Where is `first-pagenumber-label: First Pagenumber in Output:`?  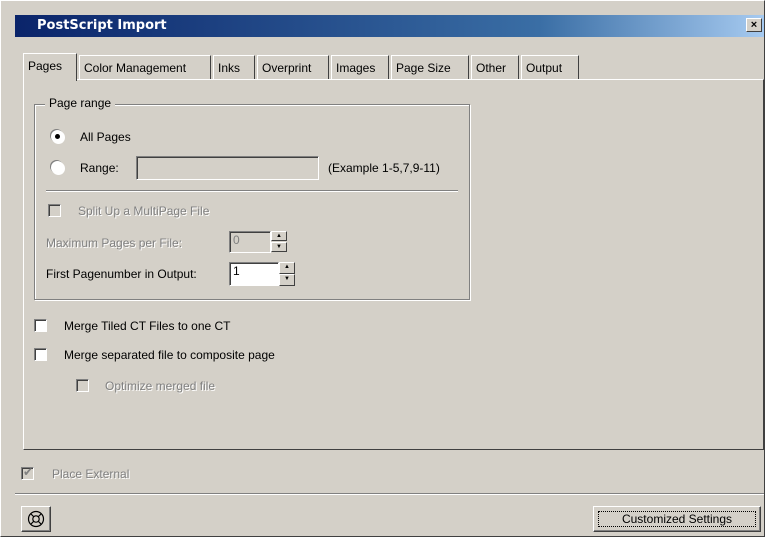 first-pagenumber-label: First Pagenumber in Output: is located at coordinates (121, 274).